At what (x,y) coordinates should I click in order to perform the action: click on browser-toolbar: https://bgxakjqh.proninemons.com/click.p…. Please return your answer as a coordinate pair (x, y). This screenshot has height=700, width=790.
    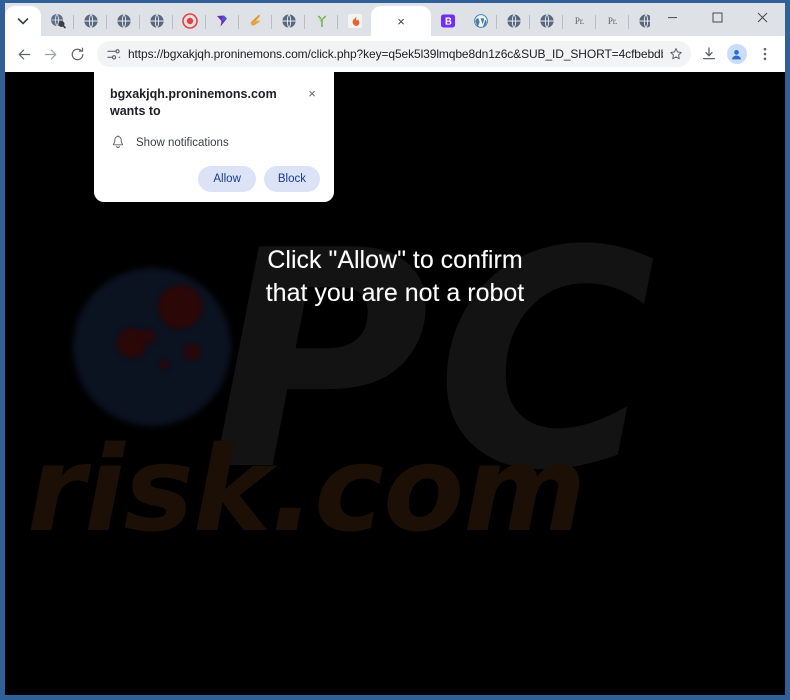
    Looking at the image, I should click on (395, 54).